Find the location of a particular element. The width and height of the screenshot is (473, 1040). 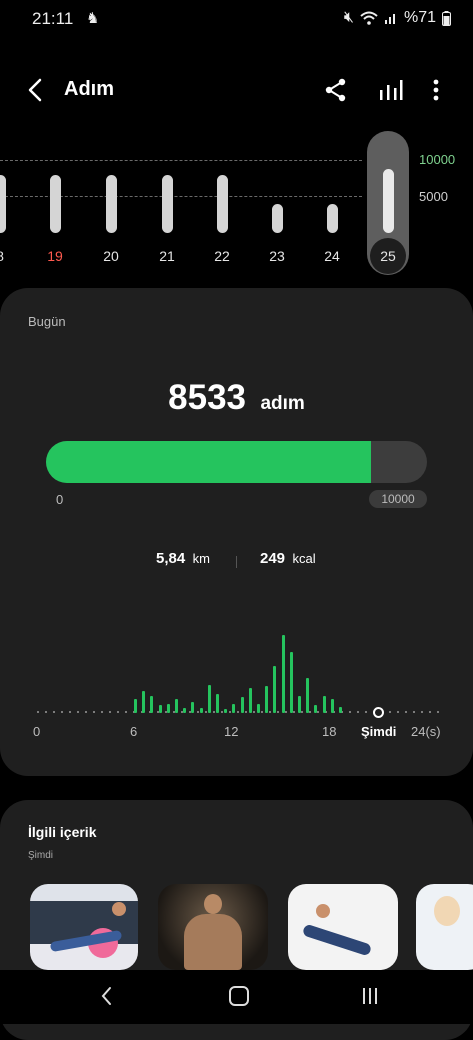

week-day-22: 22 is located at coordinates (222, 256).